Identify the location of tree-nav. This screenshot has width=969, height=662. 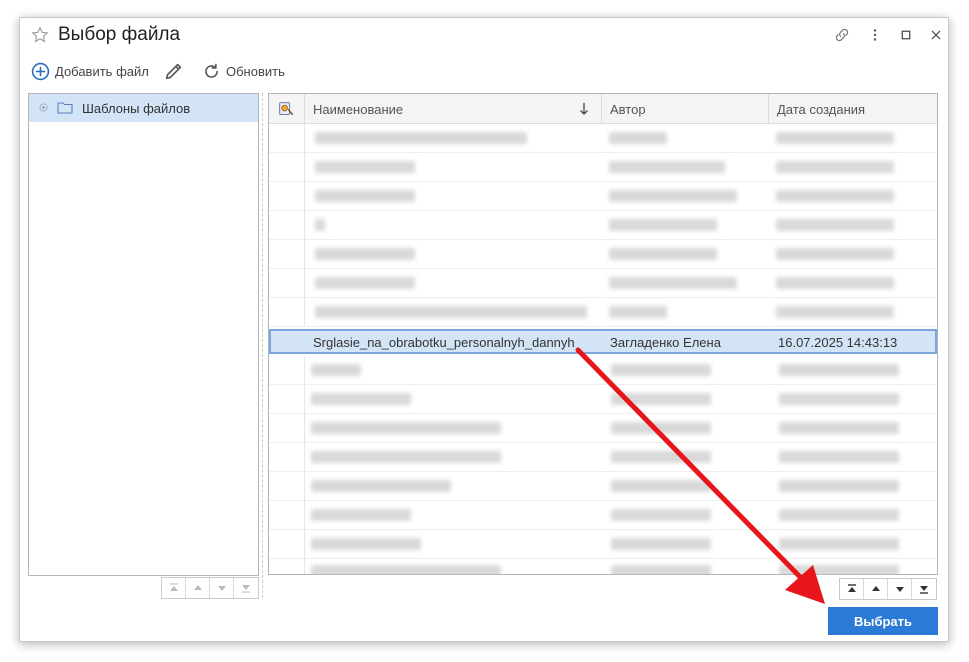
(210, 588).